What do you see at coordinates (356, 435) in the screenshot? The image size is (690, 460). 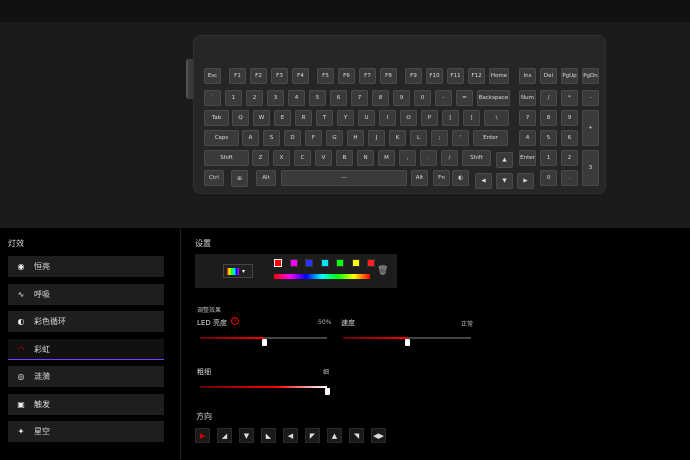 I see `direction-button: ◥` at bounding box center [356, 435].